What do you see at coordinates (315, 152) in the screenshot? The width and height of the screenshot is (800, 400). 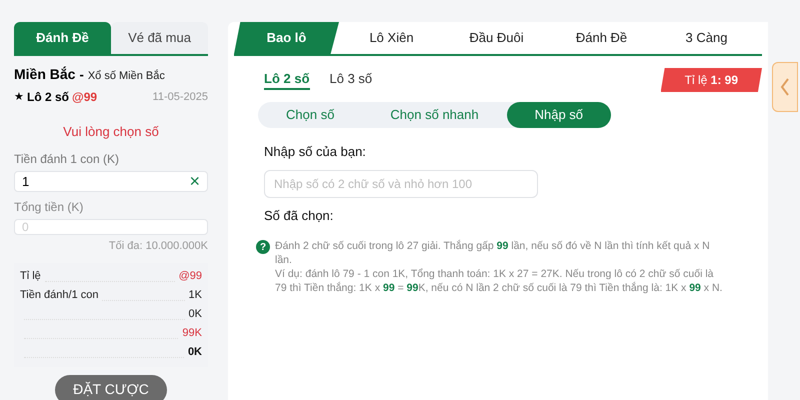 I see `input-label: Nhập số của bạn:` at bounding box center [315, 152].